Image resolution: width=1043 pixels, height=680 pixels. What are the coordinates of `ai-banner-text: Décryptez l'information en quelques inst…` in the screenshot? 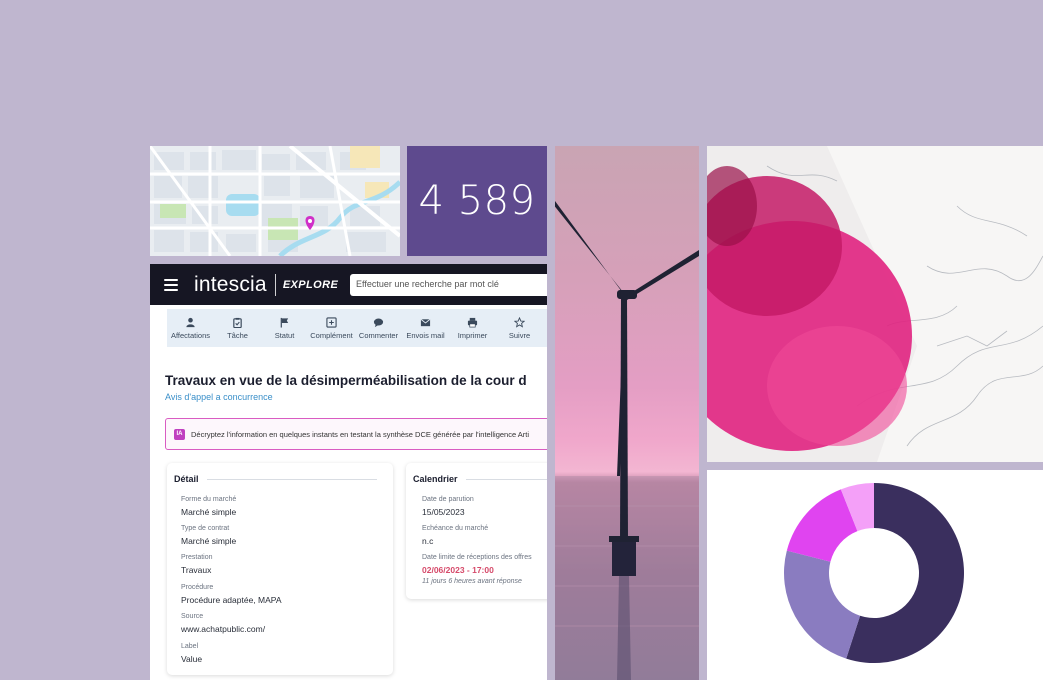 It's located at (360, 434).